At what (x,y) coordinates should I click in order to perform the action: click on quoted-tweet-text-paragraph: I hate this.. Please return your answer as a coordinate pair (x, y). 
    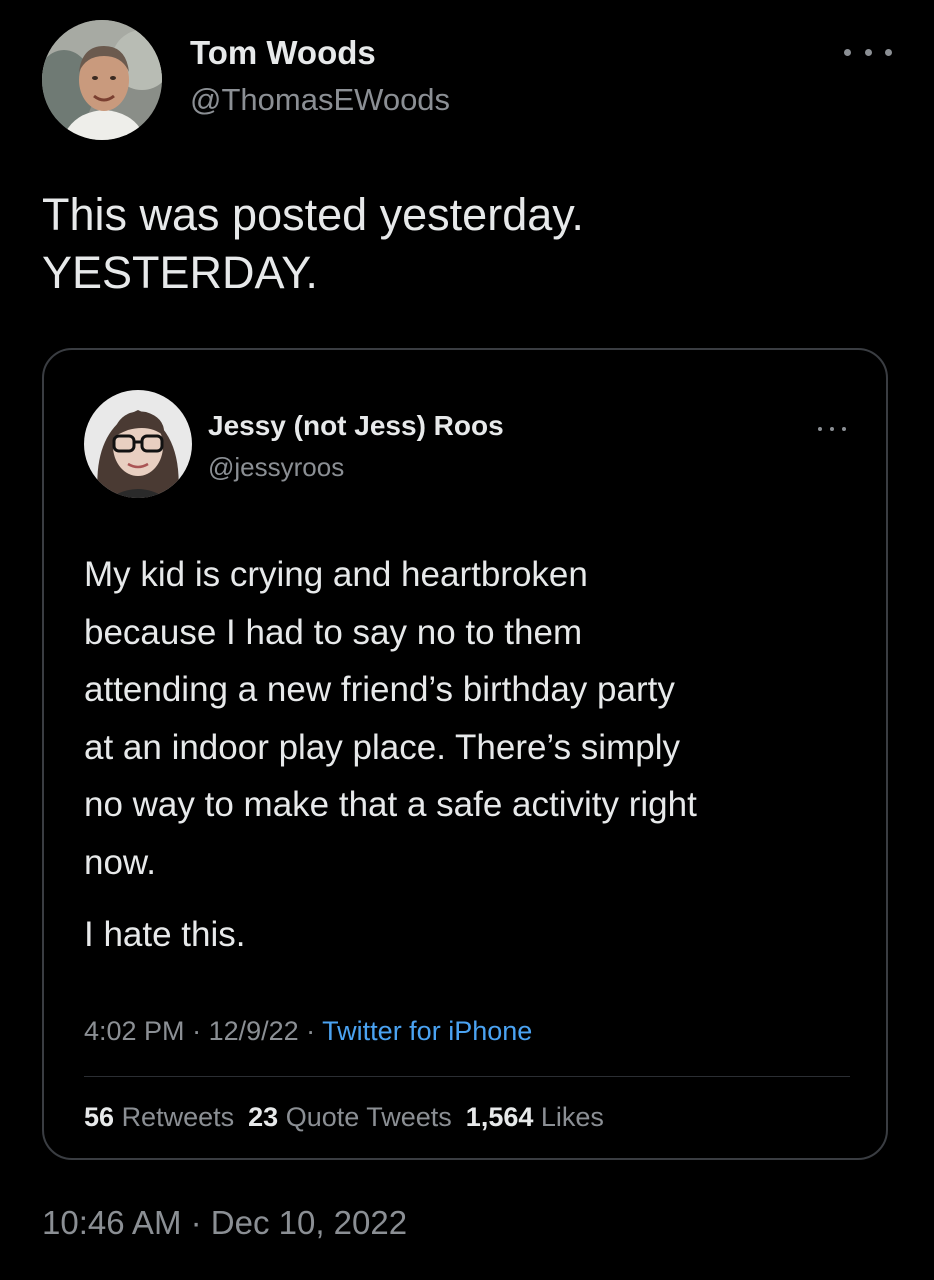
    Looking at the image, I should click on (165, 934).